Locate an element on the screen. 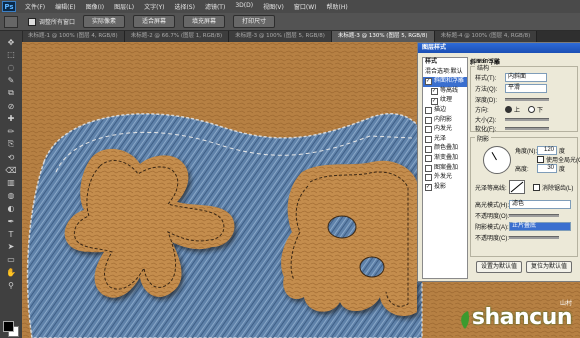 The width and height of the screenshot is (580, 338). size-slider is located at coordinates (527, 119).